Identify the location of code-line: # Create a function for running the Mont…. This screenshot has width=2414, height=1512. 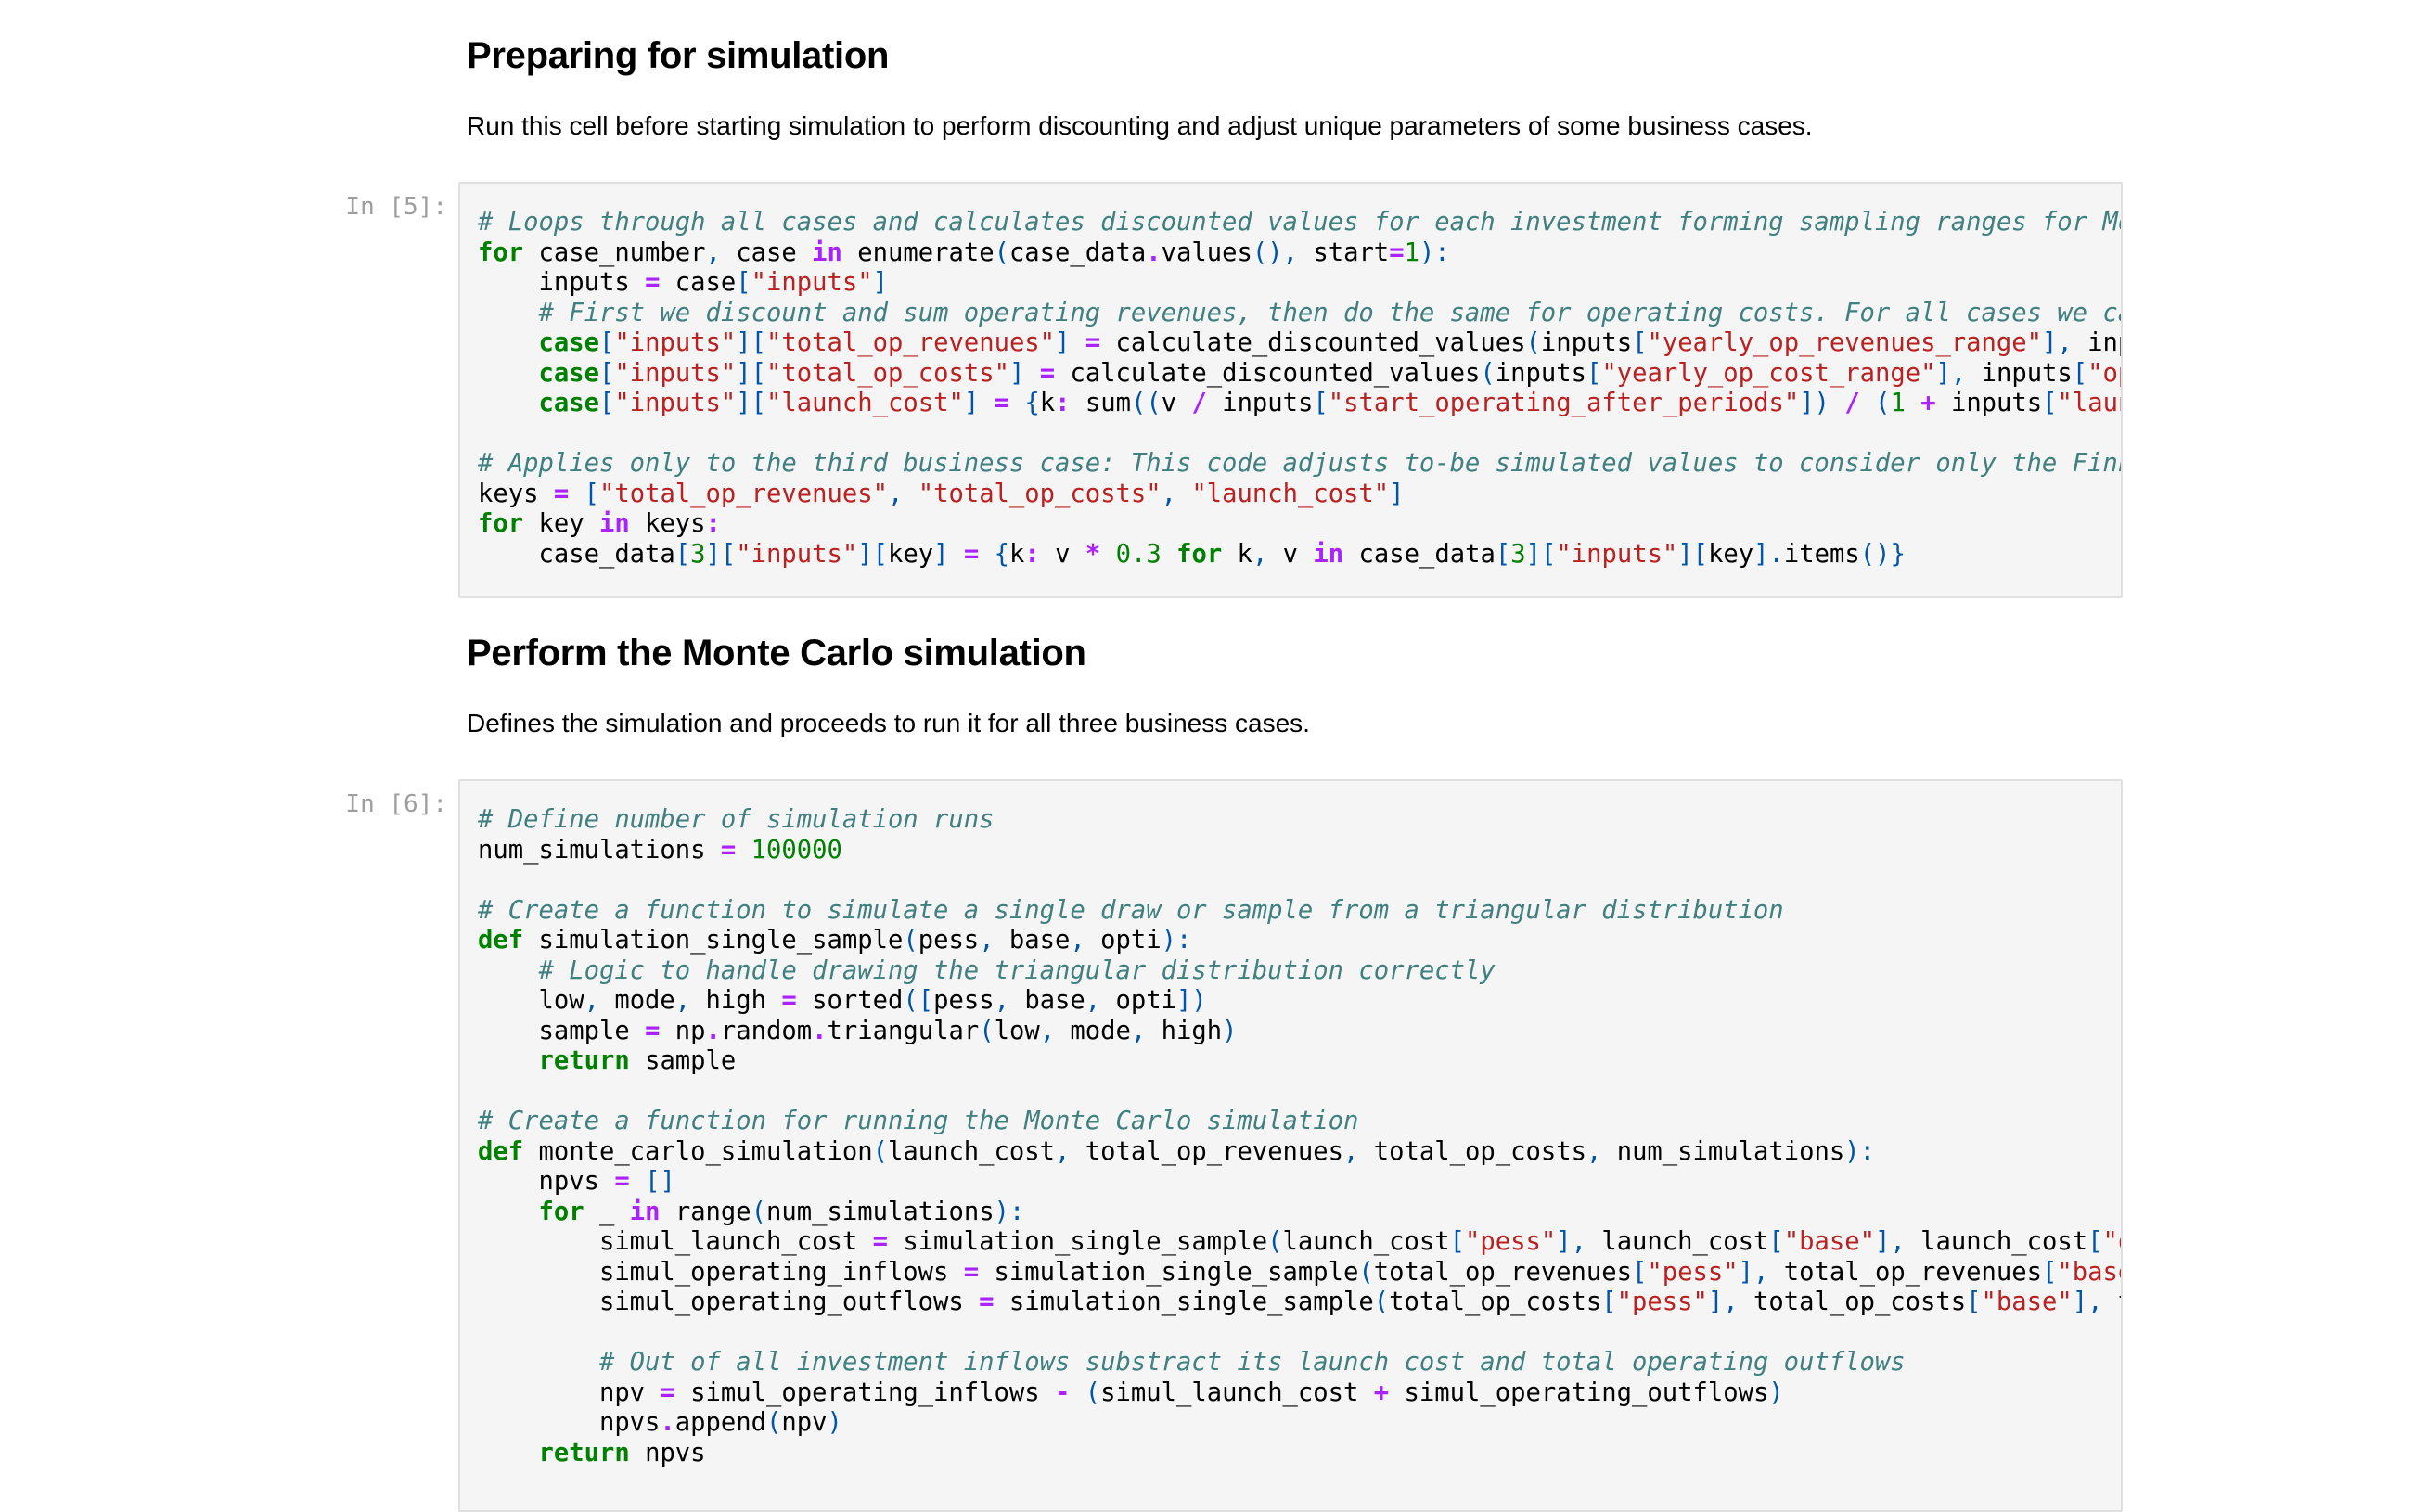
(918, 1121).